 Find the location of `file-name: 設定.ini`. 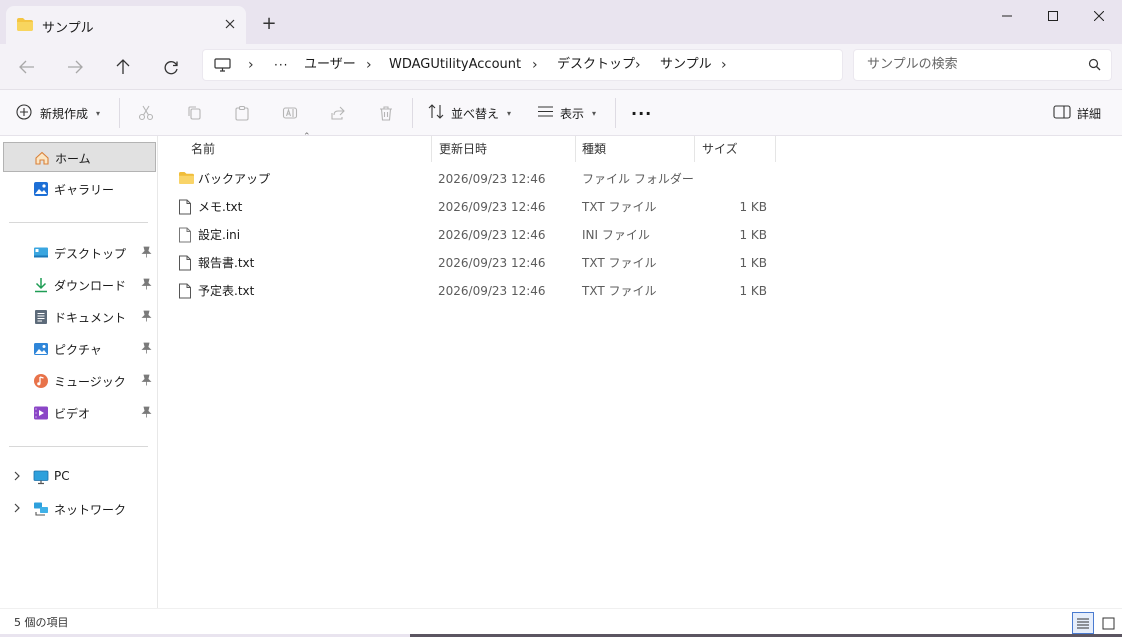

file-name: 設定.ini is located at coordinates (219, 235).